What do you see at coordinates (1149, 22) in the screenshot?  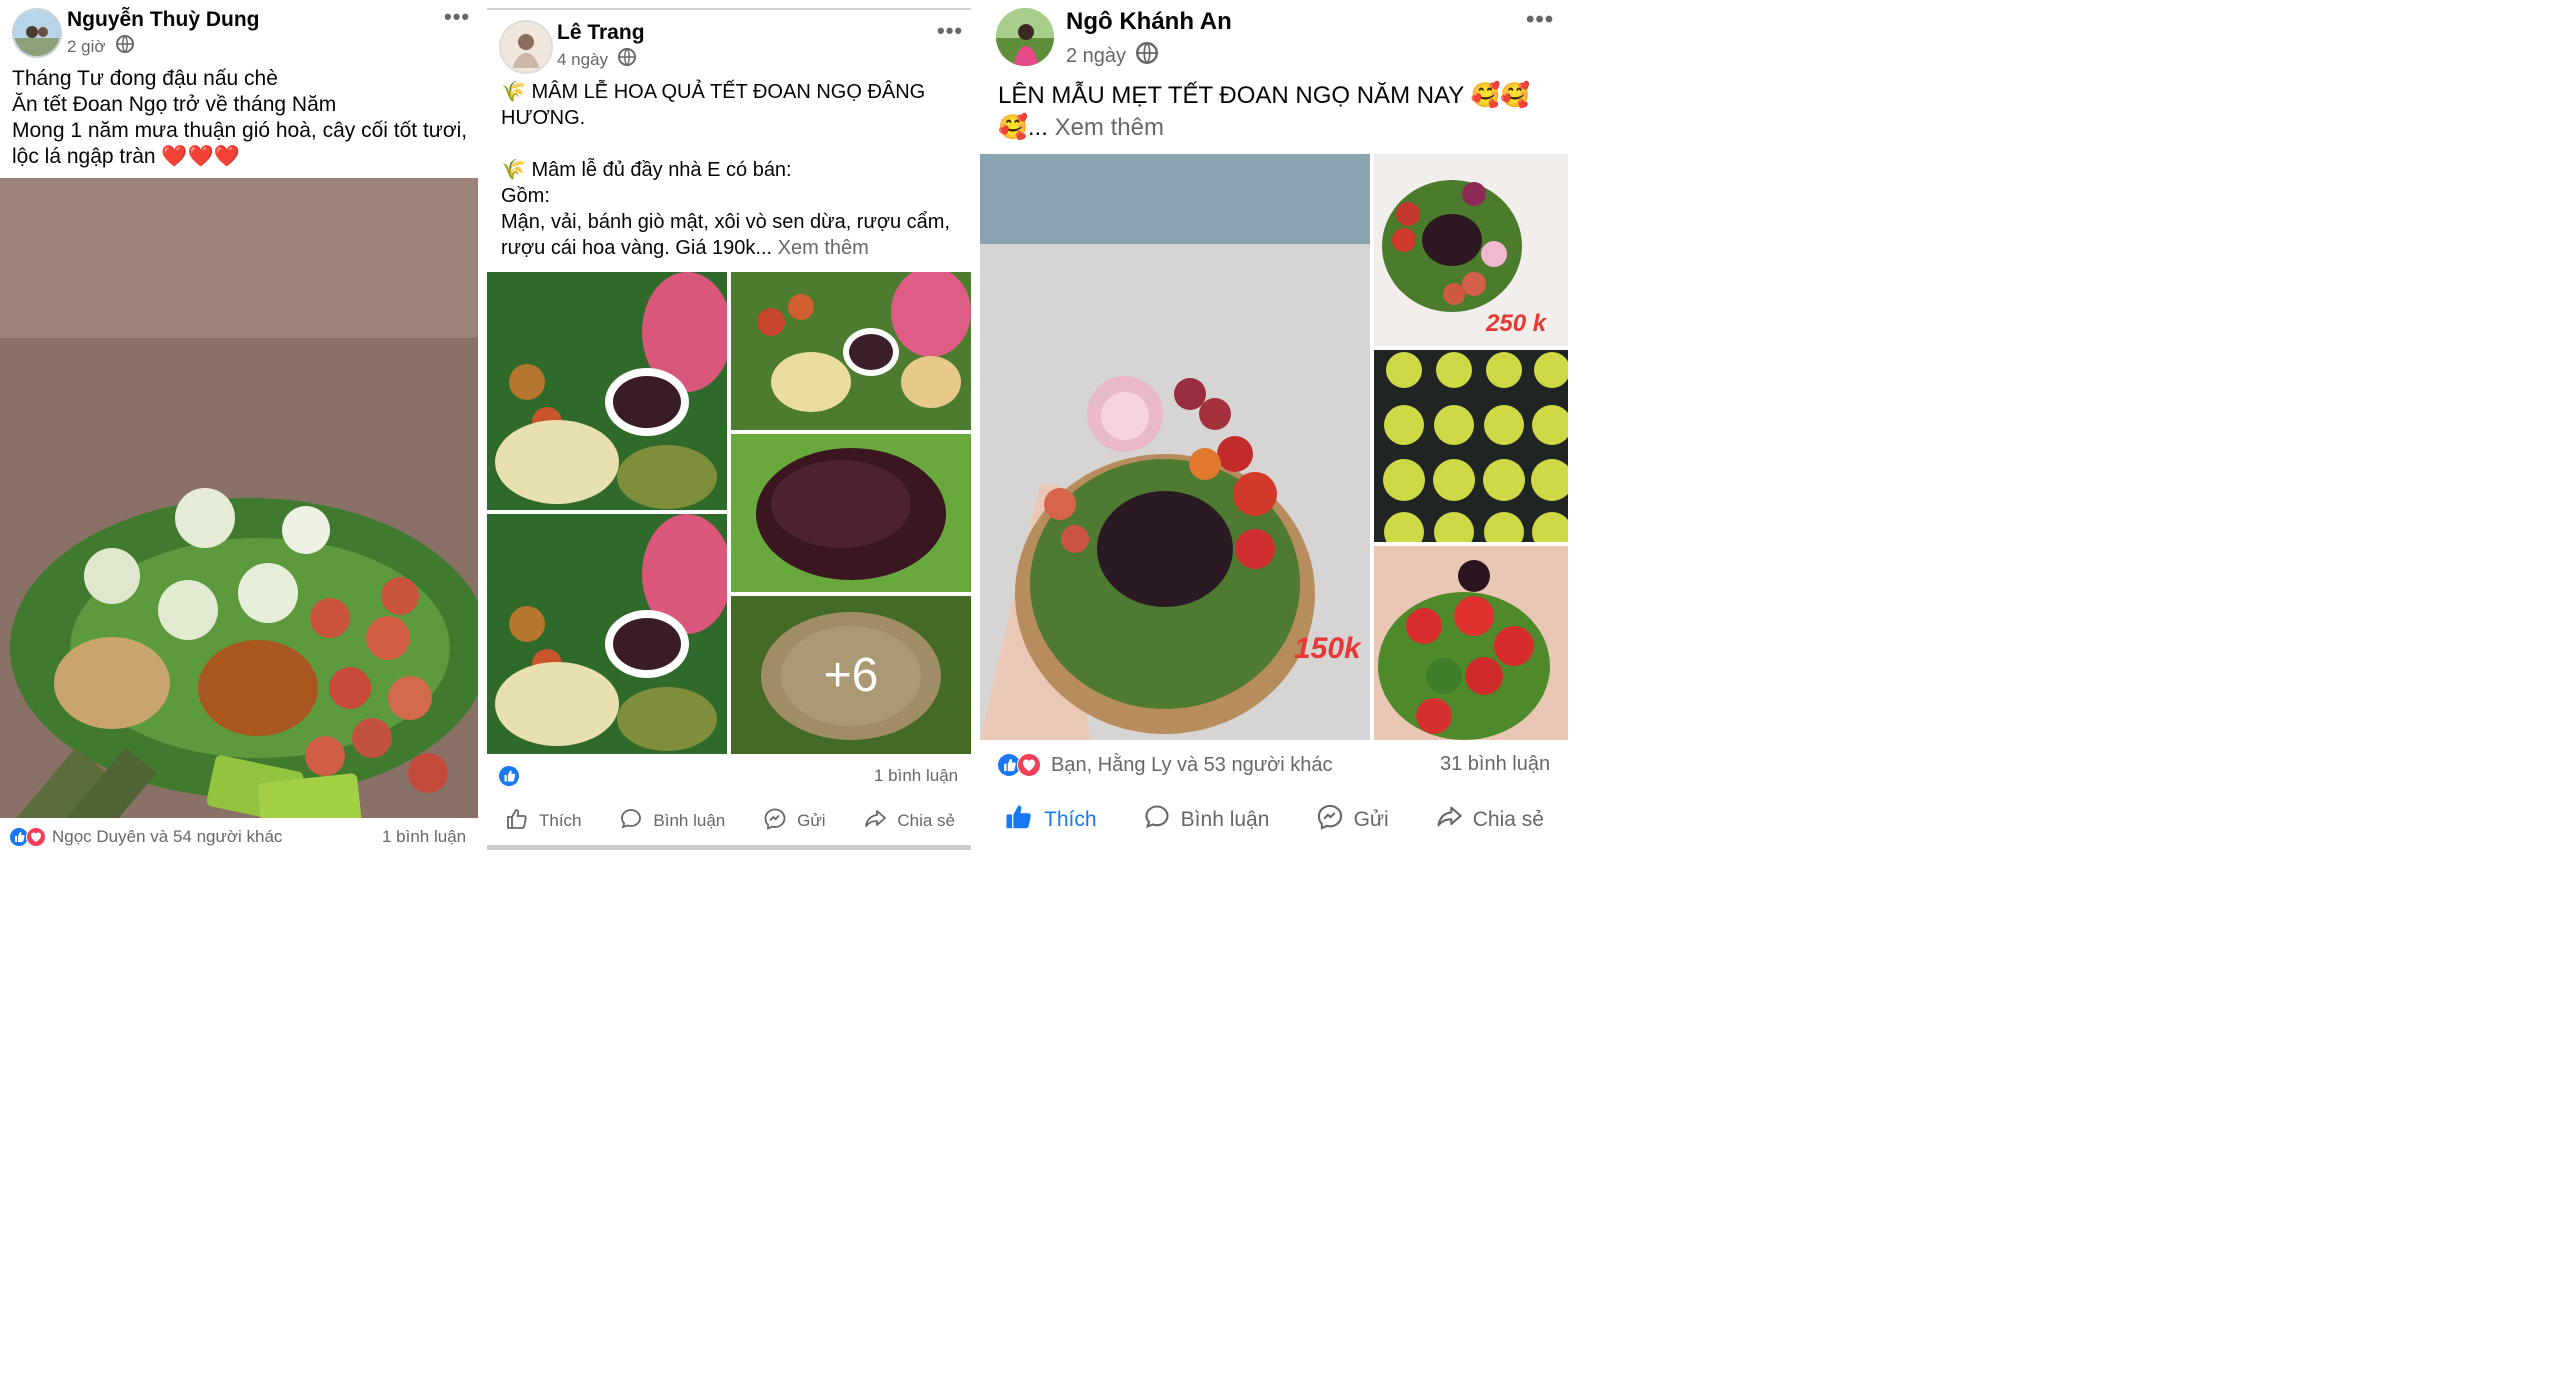 I see `author-name: Ngô Khánh An` at bounding box center [1149, 22].